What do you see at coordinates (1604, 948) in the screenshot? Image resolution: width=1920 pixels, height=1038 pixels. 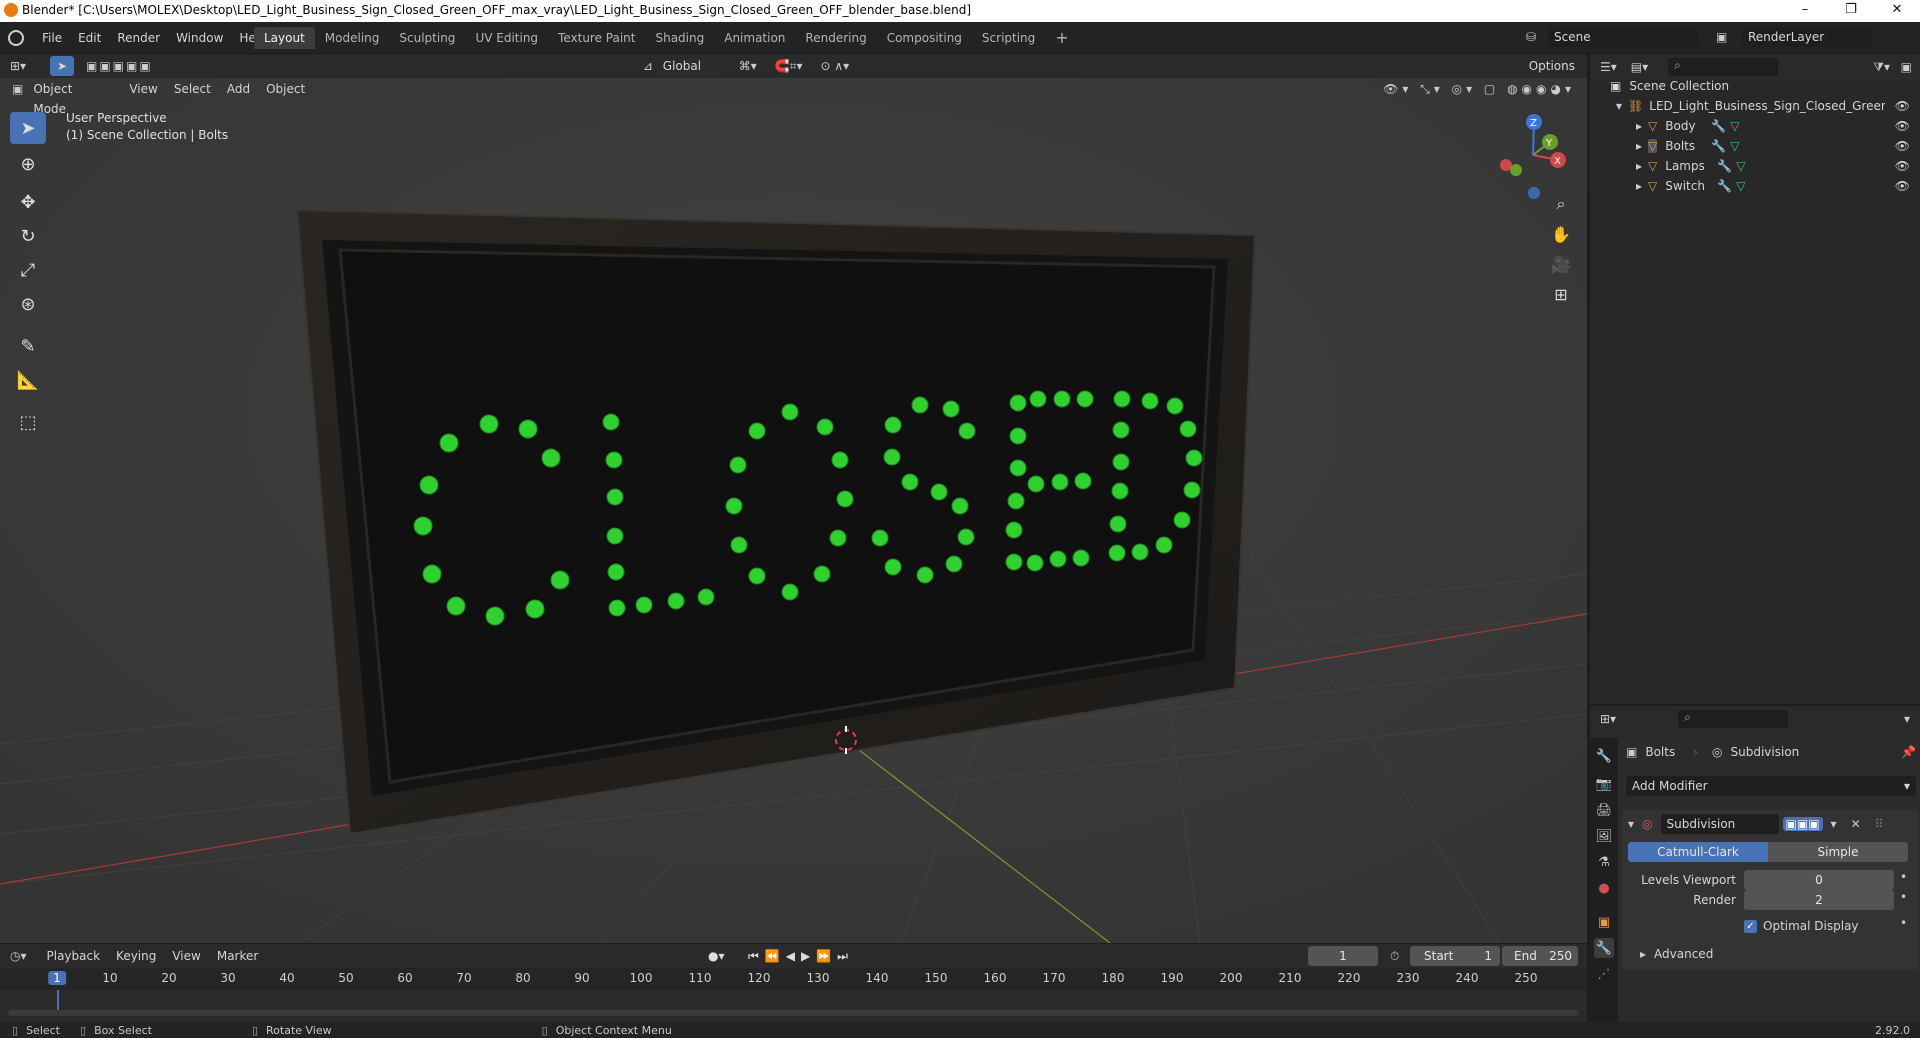 I see `modifier-properties-icon: 🔧` at bounding box center [1604, 948].